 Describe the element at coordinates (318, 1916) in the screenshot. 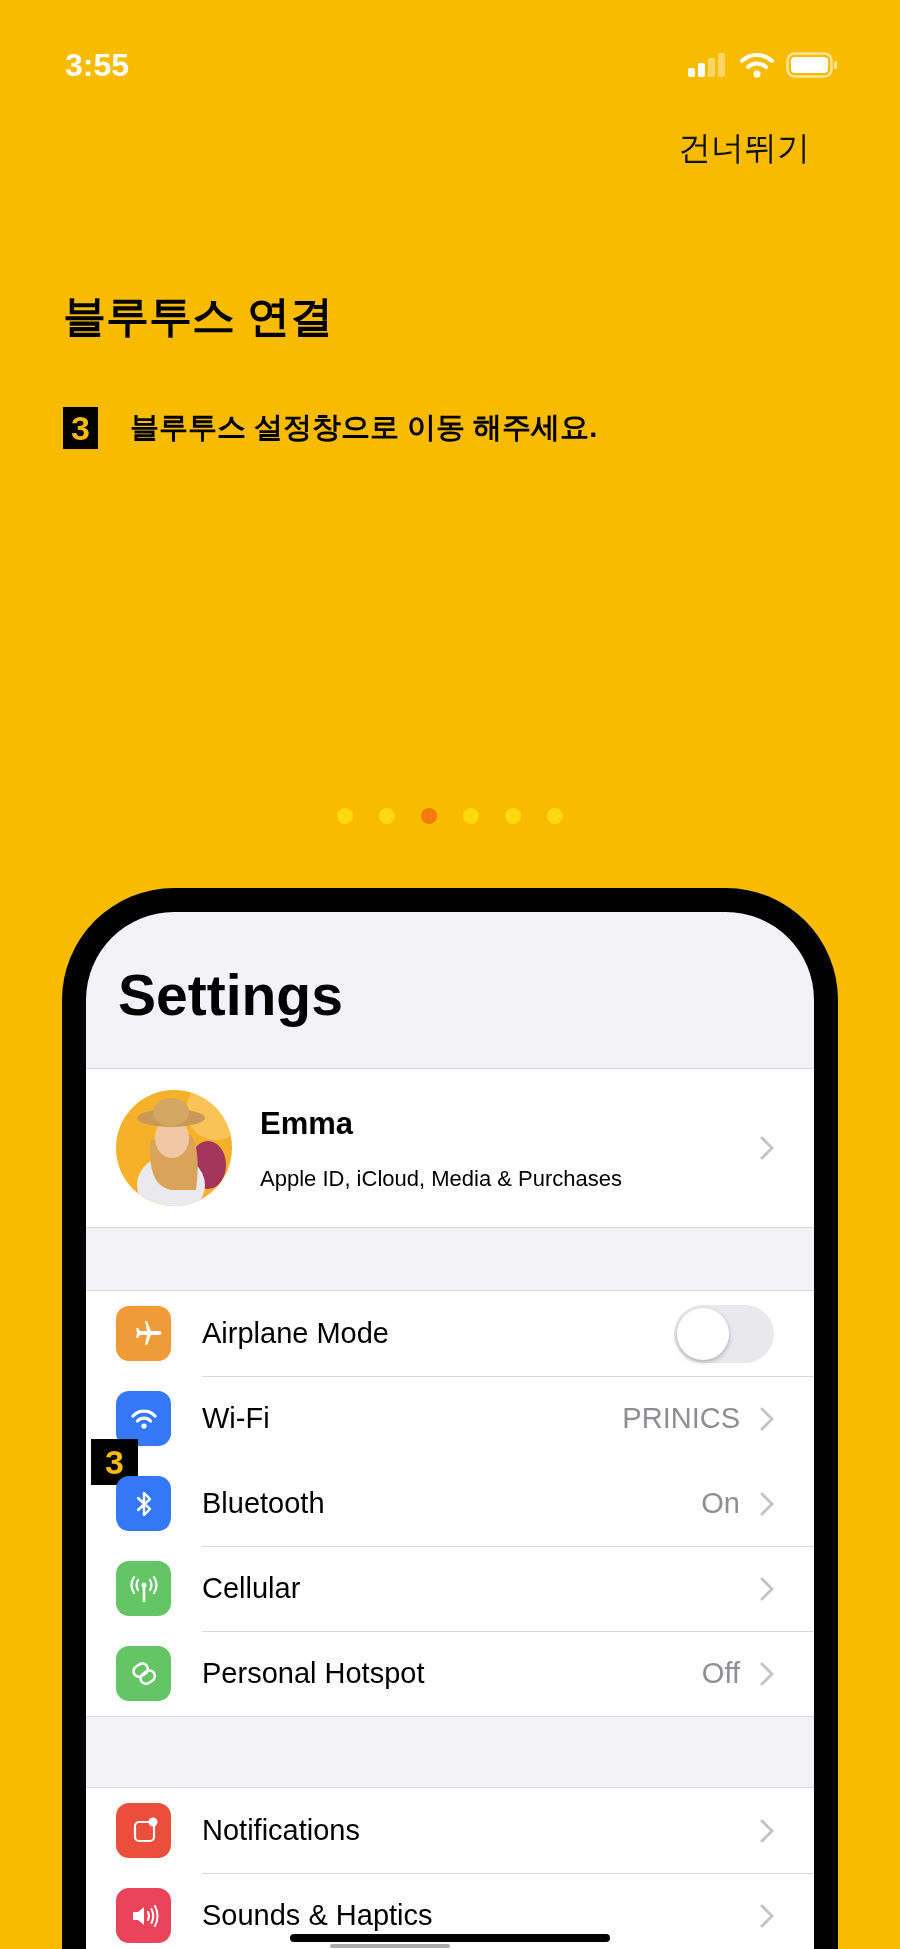

I see `row-label: Sounds & Haptics` at that location.